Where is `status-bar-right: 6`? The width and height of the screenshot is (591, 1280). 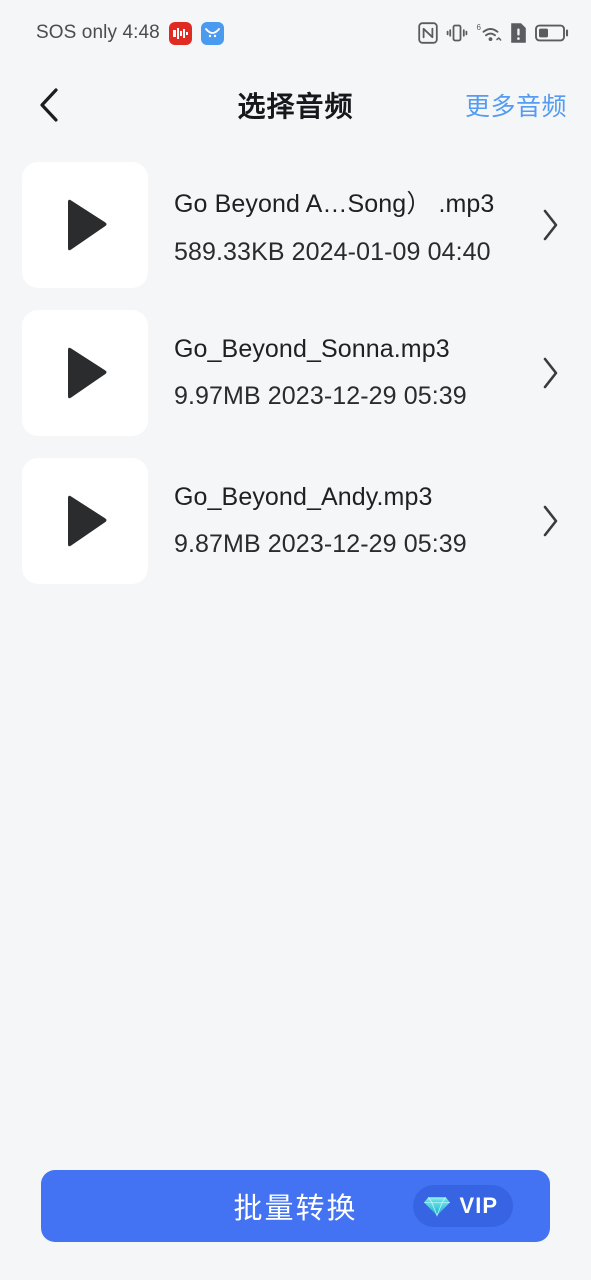 status-bar-right: 6 is located at coordinates (493, 33).